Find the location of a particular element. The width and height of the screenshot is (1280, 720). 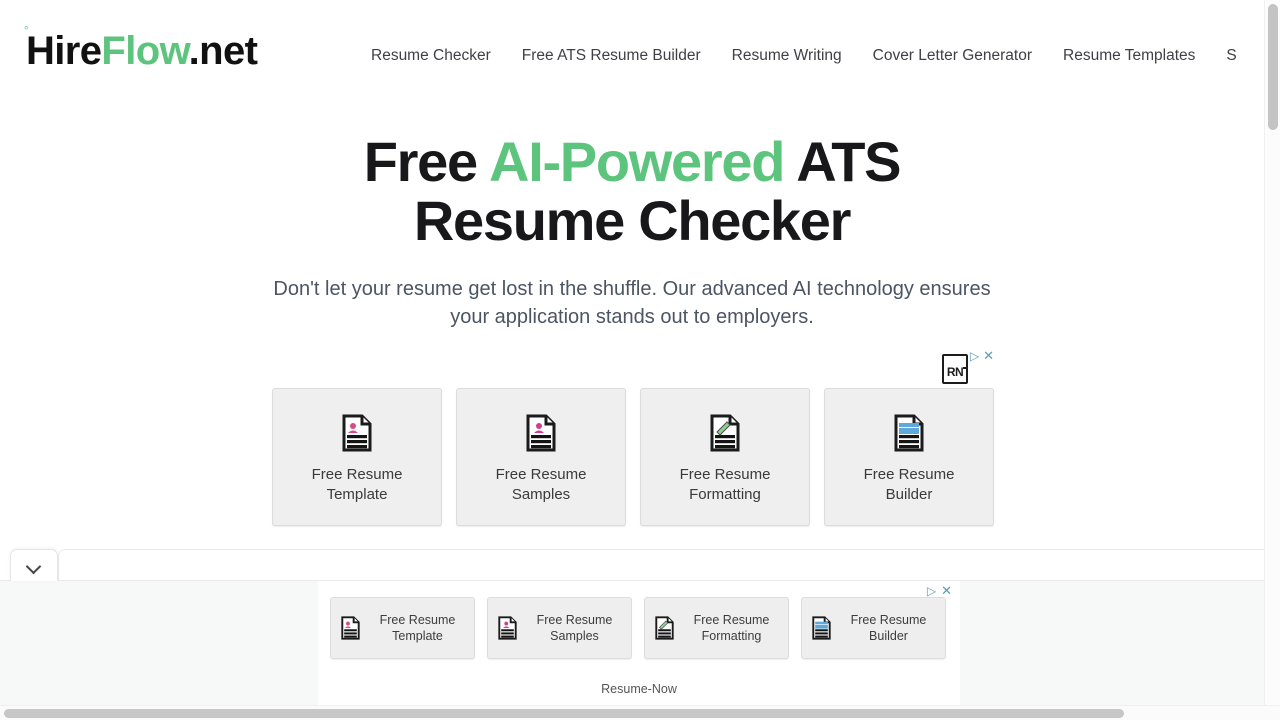

nav-item-truncated: S is located at coordinates (1231, 56).